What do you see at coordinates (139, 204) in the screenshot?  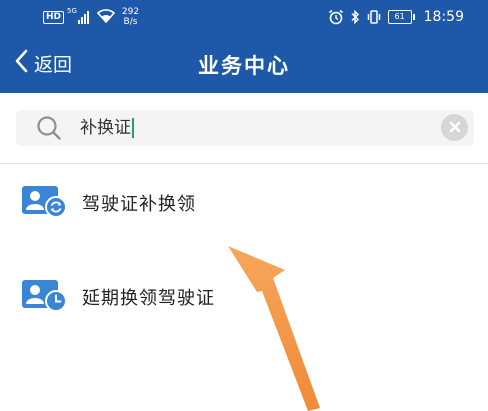 I see `result-item-label: 驾驶证补换领` at bounding box center [139, 204].